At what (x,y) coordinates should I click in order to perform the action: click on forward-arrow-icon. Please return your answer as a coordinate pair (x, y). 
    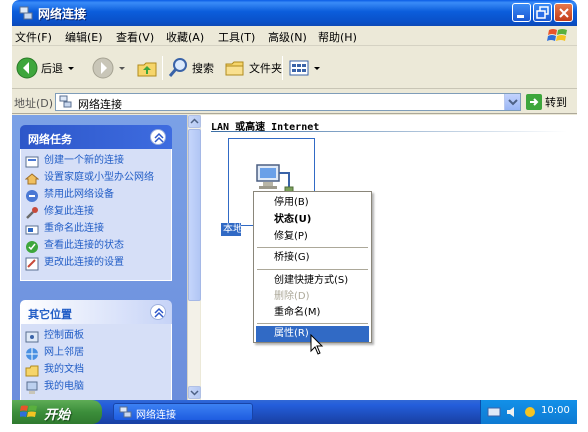
    Looking at the image, I should click on (103, 68).